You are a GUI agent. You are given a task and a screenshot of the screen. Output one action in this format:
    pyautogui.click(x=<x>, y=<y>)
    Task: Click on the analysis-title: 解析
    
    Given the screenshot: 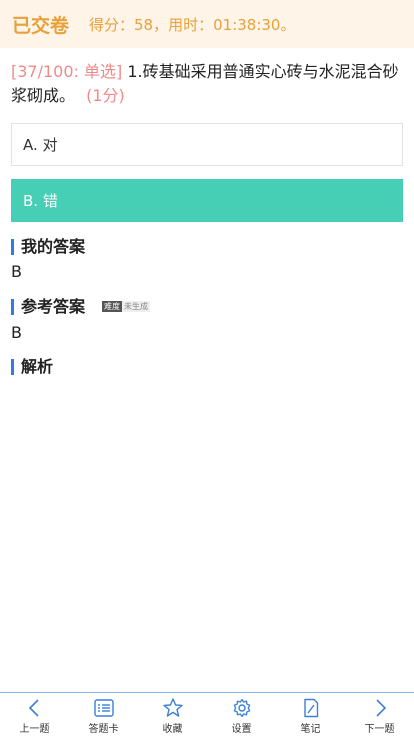 What is the action you would take?
    pyautogui.click(x=32, y=367)
    